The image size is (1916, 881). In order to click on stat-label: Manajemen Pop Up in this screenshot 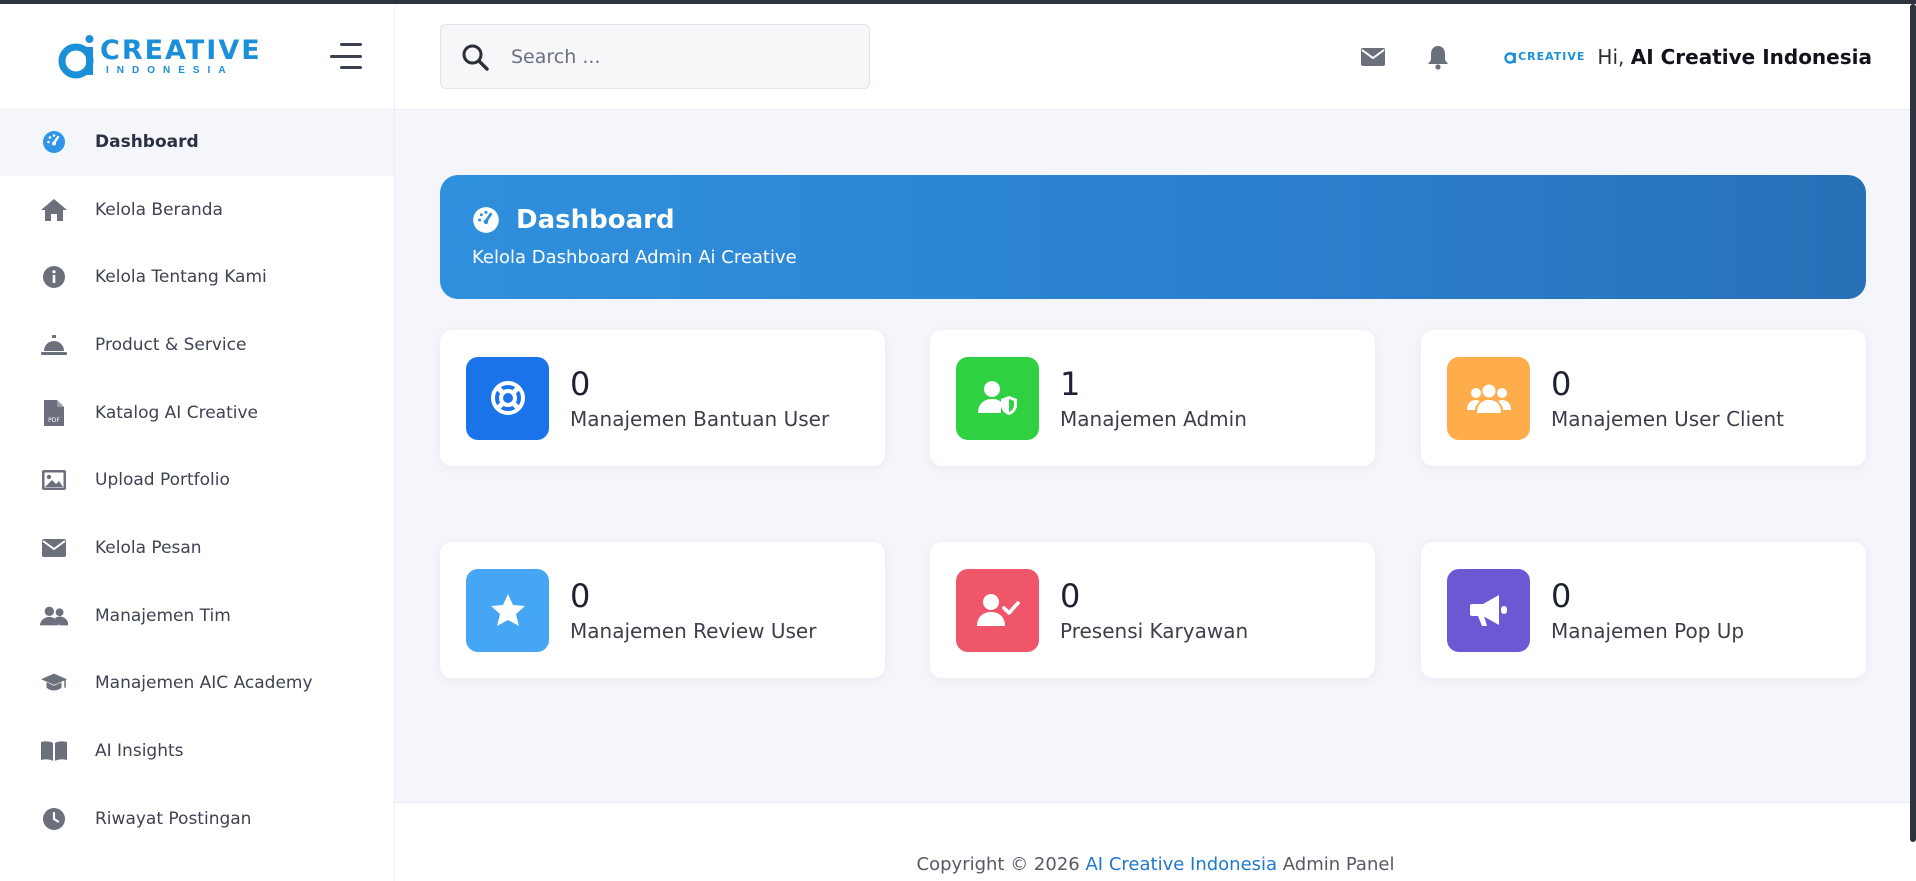, I will do `click(1648, 631)`.